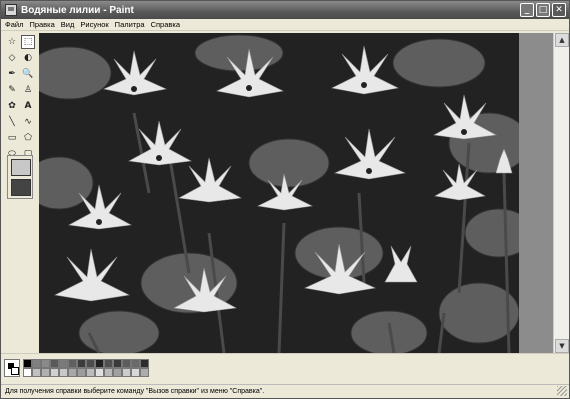 This screenshot has height=399, width=570. I want to click on menu-view: Вид, so click(68, 24).